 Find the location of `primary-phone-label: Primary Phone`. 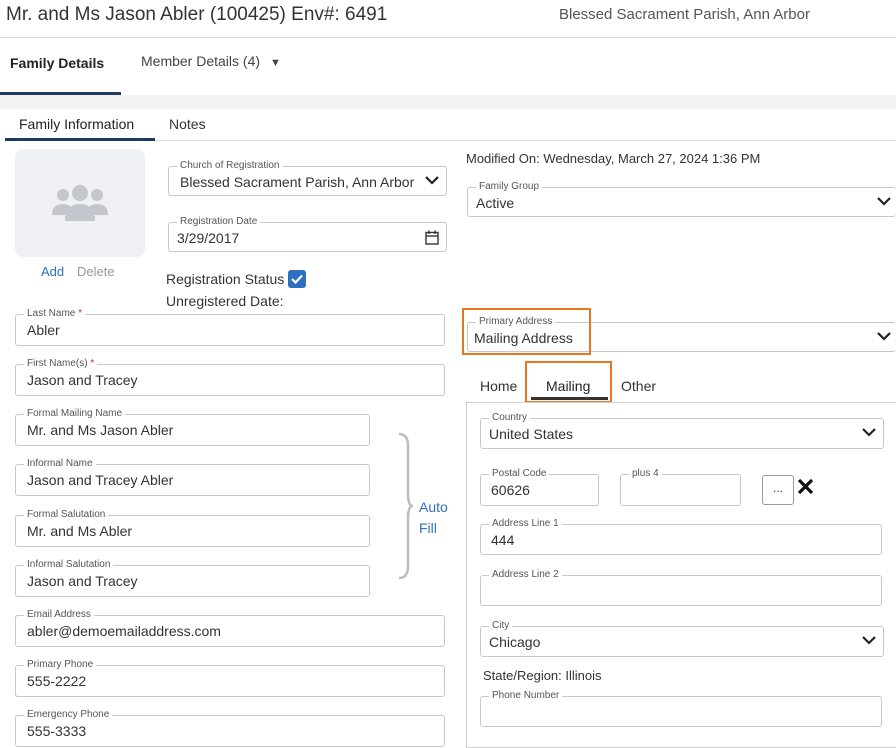

primary-phone-label: Primary Phone is located at coordinates (60, 665).